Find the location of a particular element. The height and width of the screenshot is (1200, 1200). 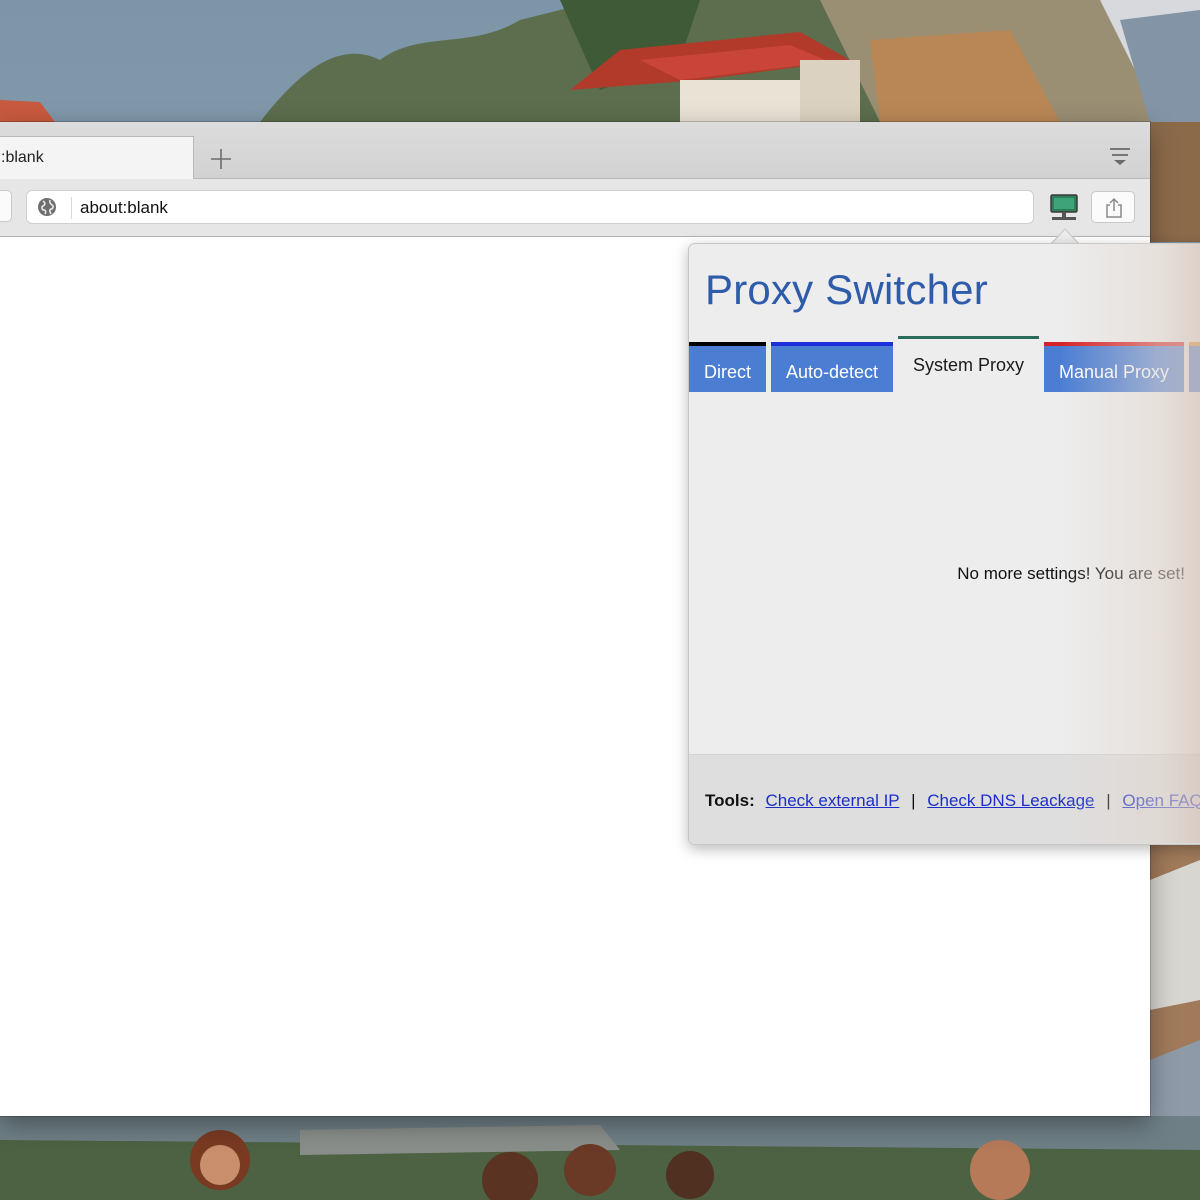

tab-auto-detect: Auto-detect is located at coordinates (832, 367).